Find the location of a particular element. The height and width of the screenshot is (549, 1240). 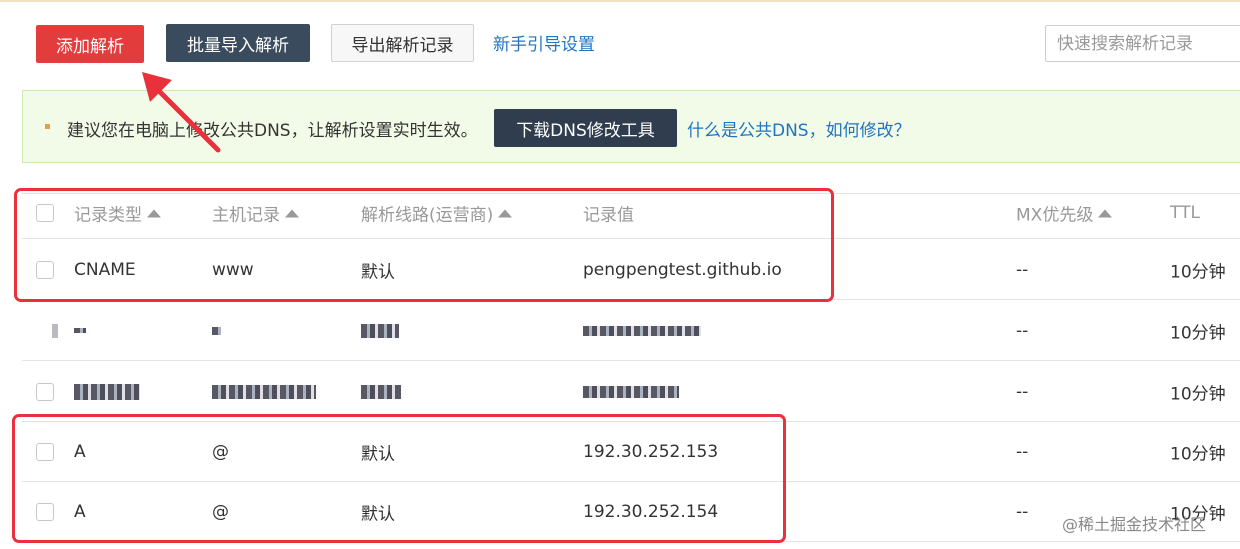

header-record-value: 记录值 is located at coordinates (608, 215).